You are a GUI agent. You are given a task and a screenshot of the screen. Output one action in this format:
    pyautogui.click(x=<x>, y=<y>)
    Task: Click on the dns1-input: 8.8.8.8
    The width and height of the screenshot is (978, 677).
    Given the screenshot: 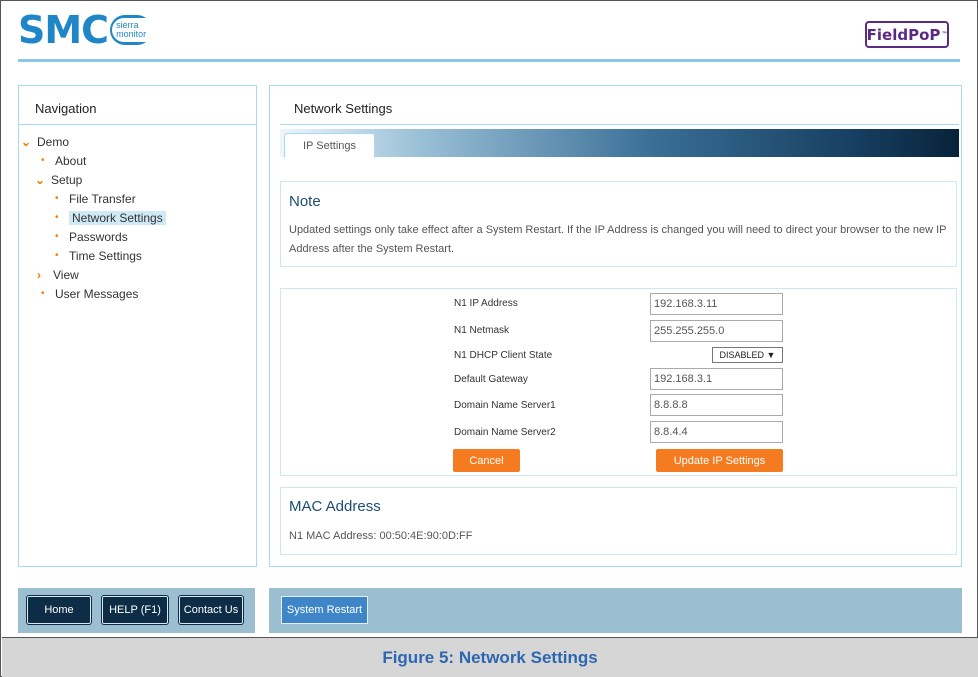 What is the action you would take?
    pyautogui.click(x=716, y=405)
    